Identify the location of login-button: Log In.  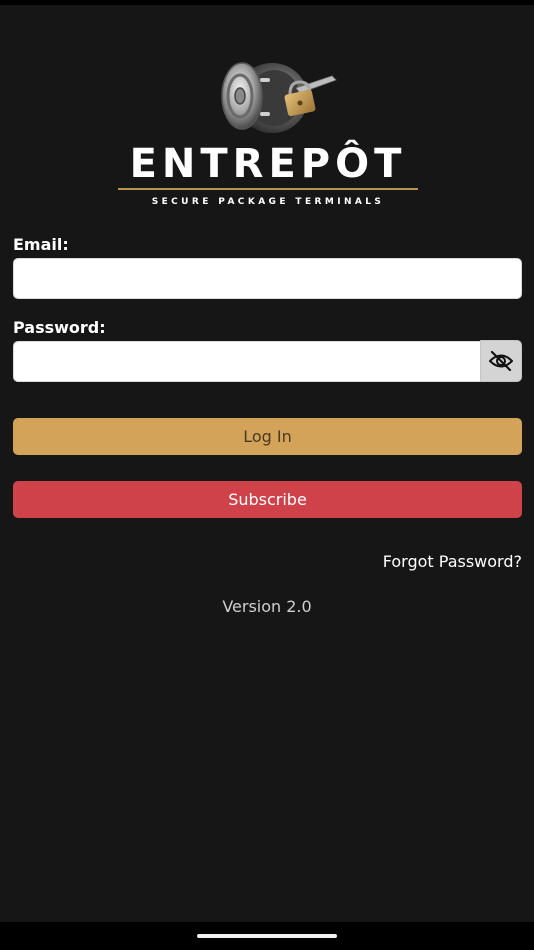
(267, 436).